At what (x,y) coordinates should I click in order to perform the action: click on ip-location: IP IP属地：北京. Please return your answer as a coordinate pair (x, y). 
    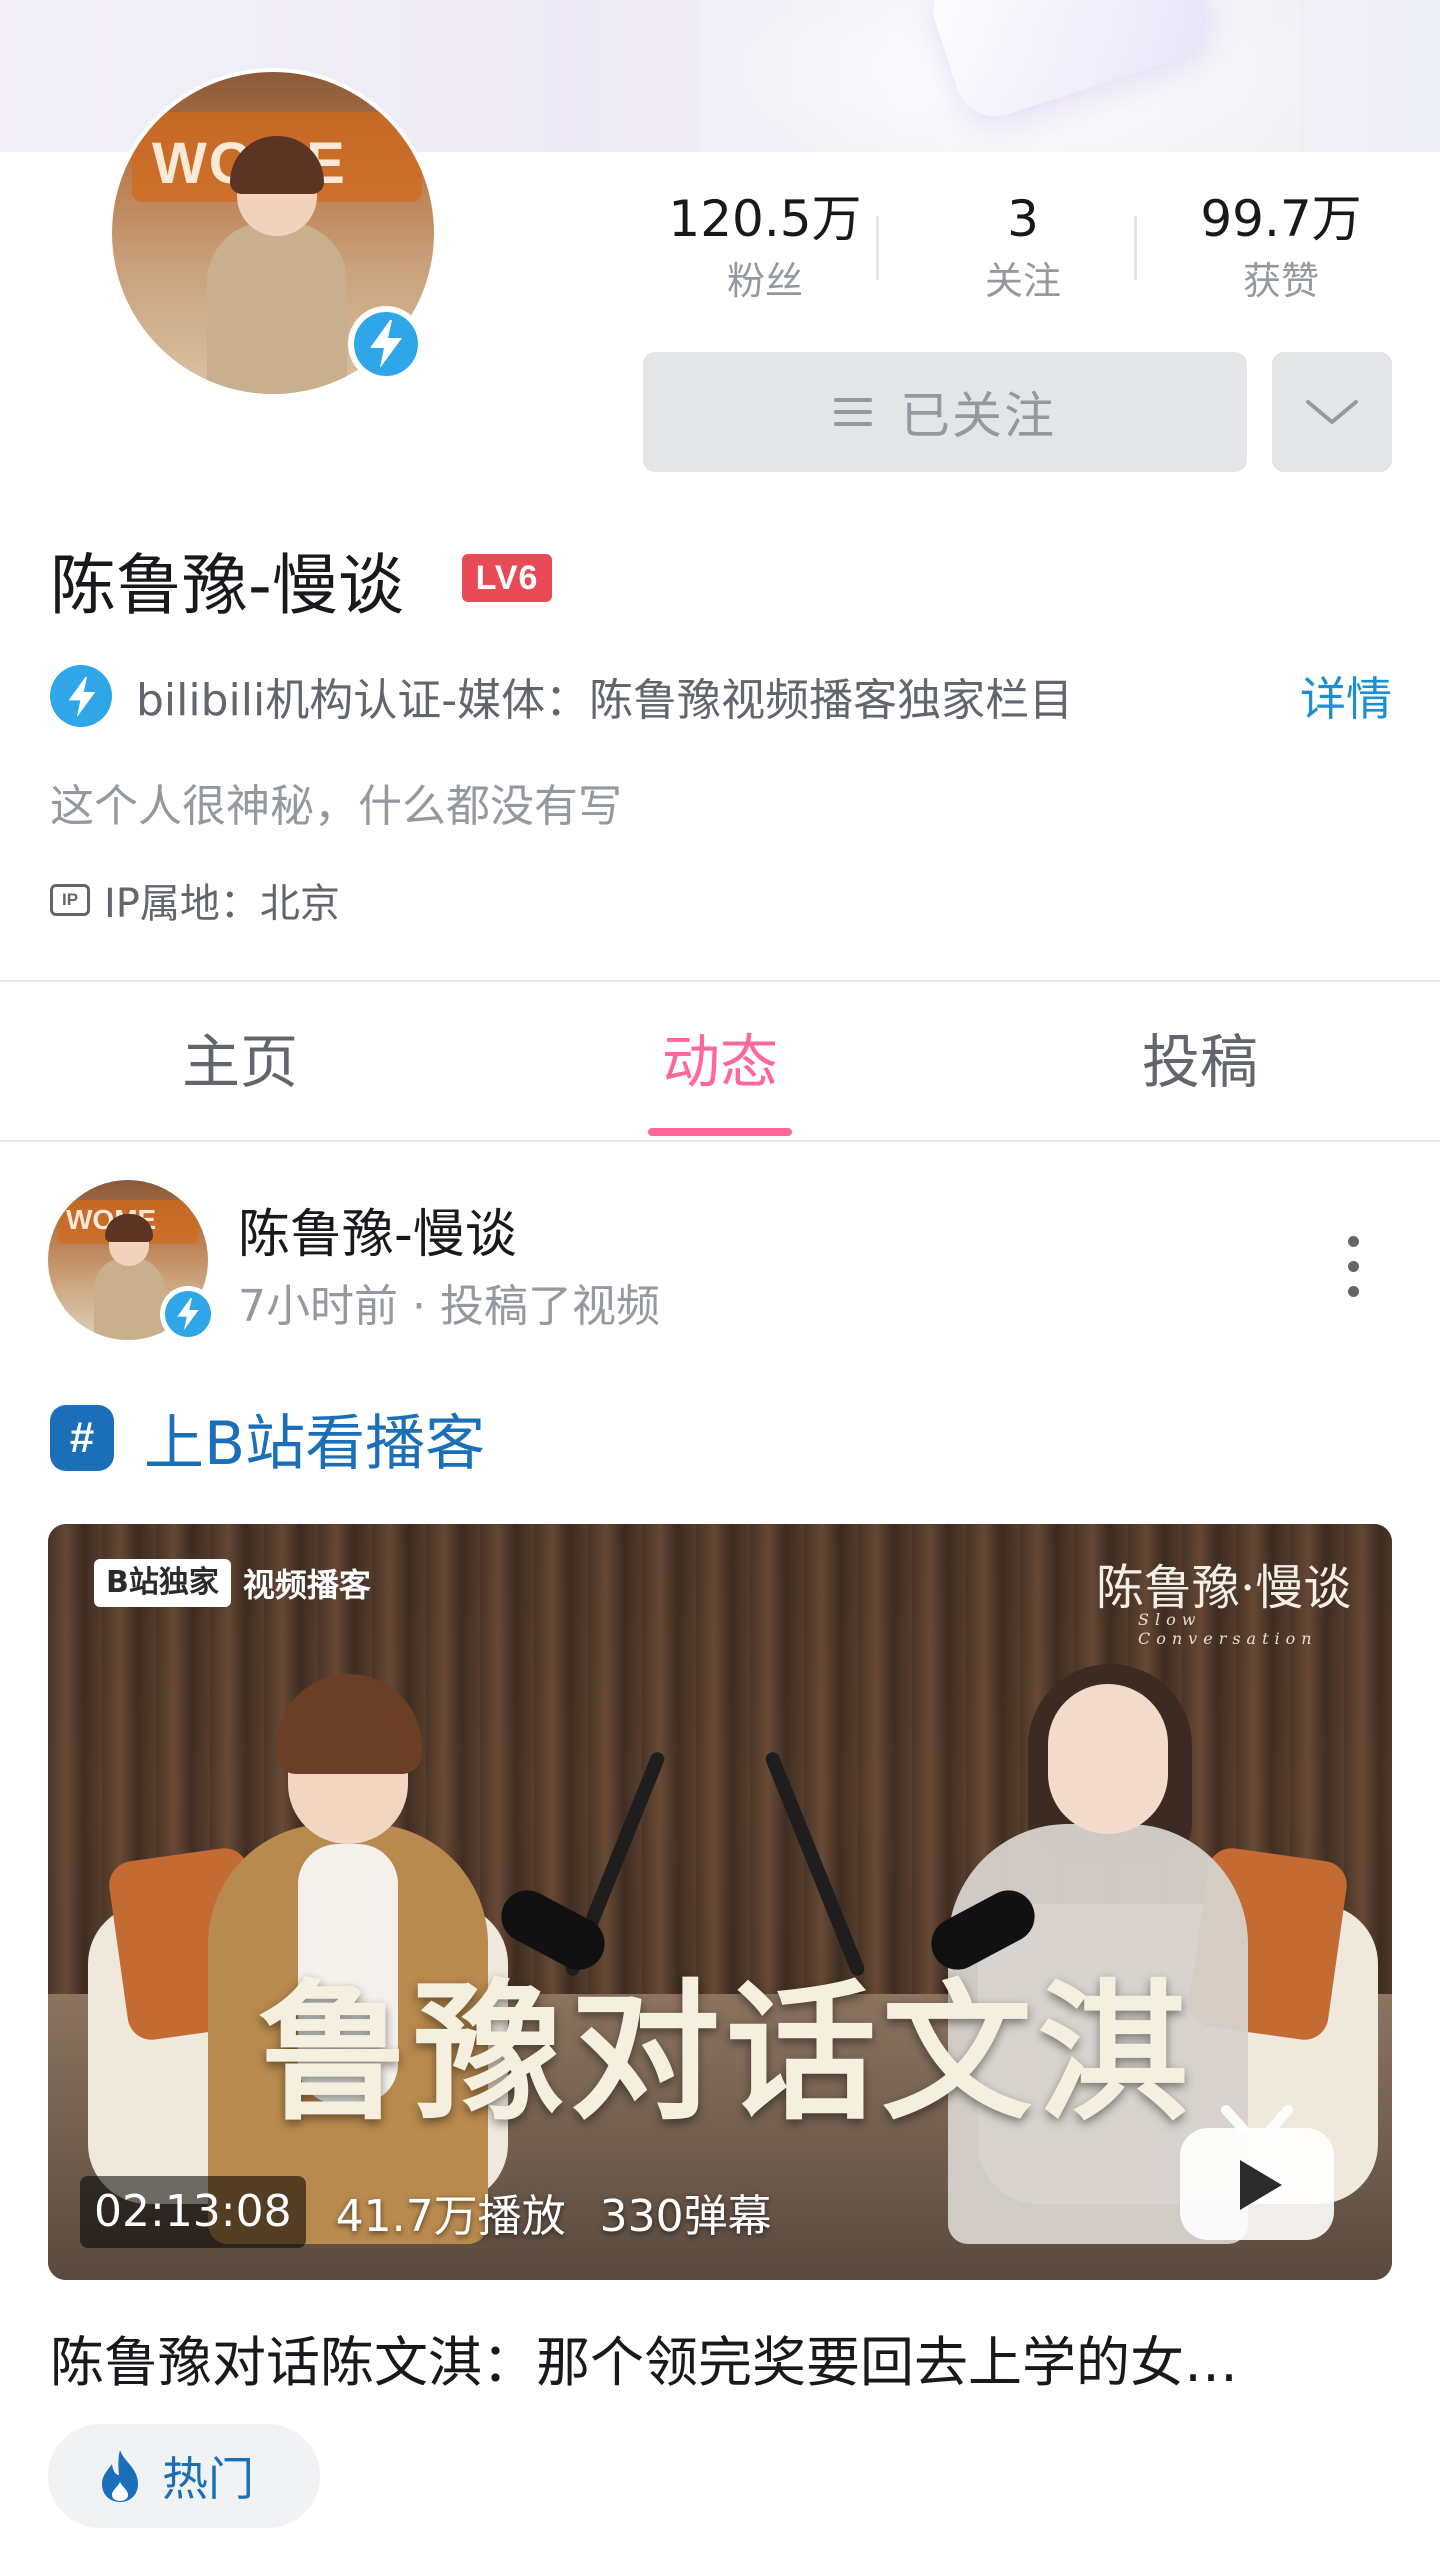
    Looking at the image, I should click on (195, 900).